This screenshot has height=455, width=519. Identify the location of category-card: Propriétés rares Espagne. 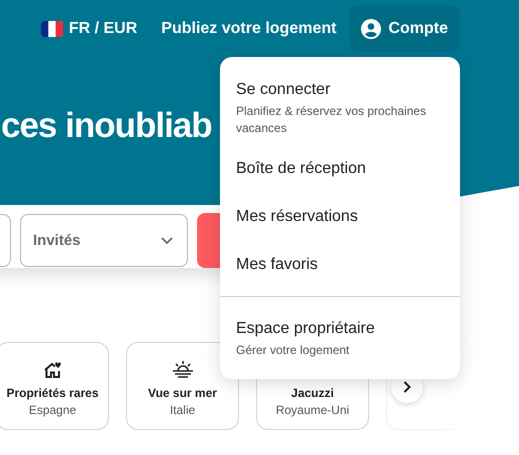
(54, 386).